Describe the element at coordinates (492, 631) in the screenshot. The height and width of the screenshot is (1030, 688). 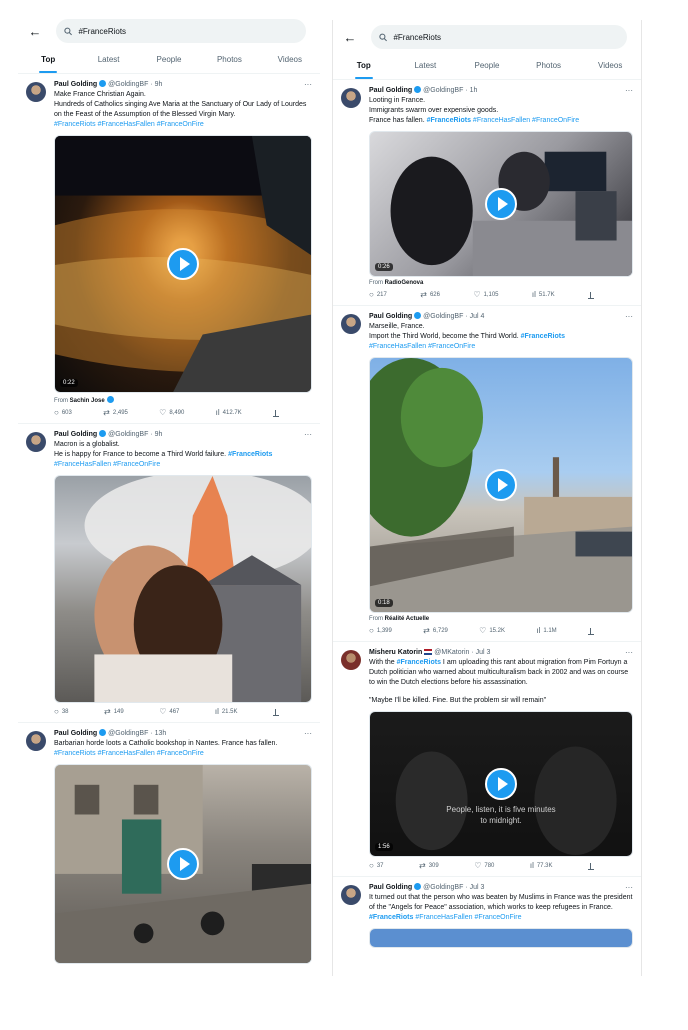
I see `like-button: ♡ 15.2K` at that location.